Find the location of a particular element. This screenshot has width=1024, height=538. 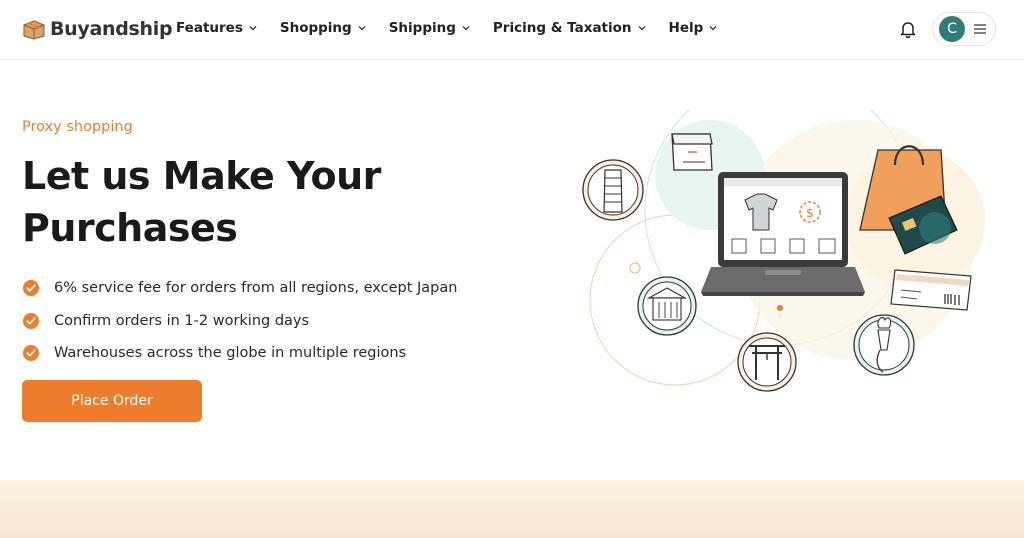

nav-help: Help is located at coordinates (694, 28).